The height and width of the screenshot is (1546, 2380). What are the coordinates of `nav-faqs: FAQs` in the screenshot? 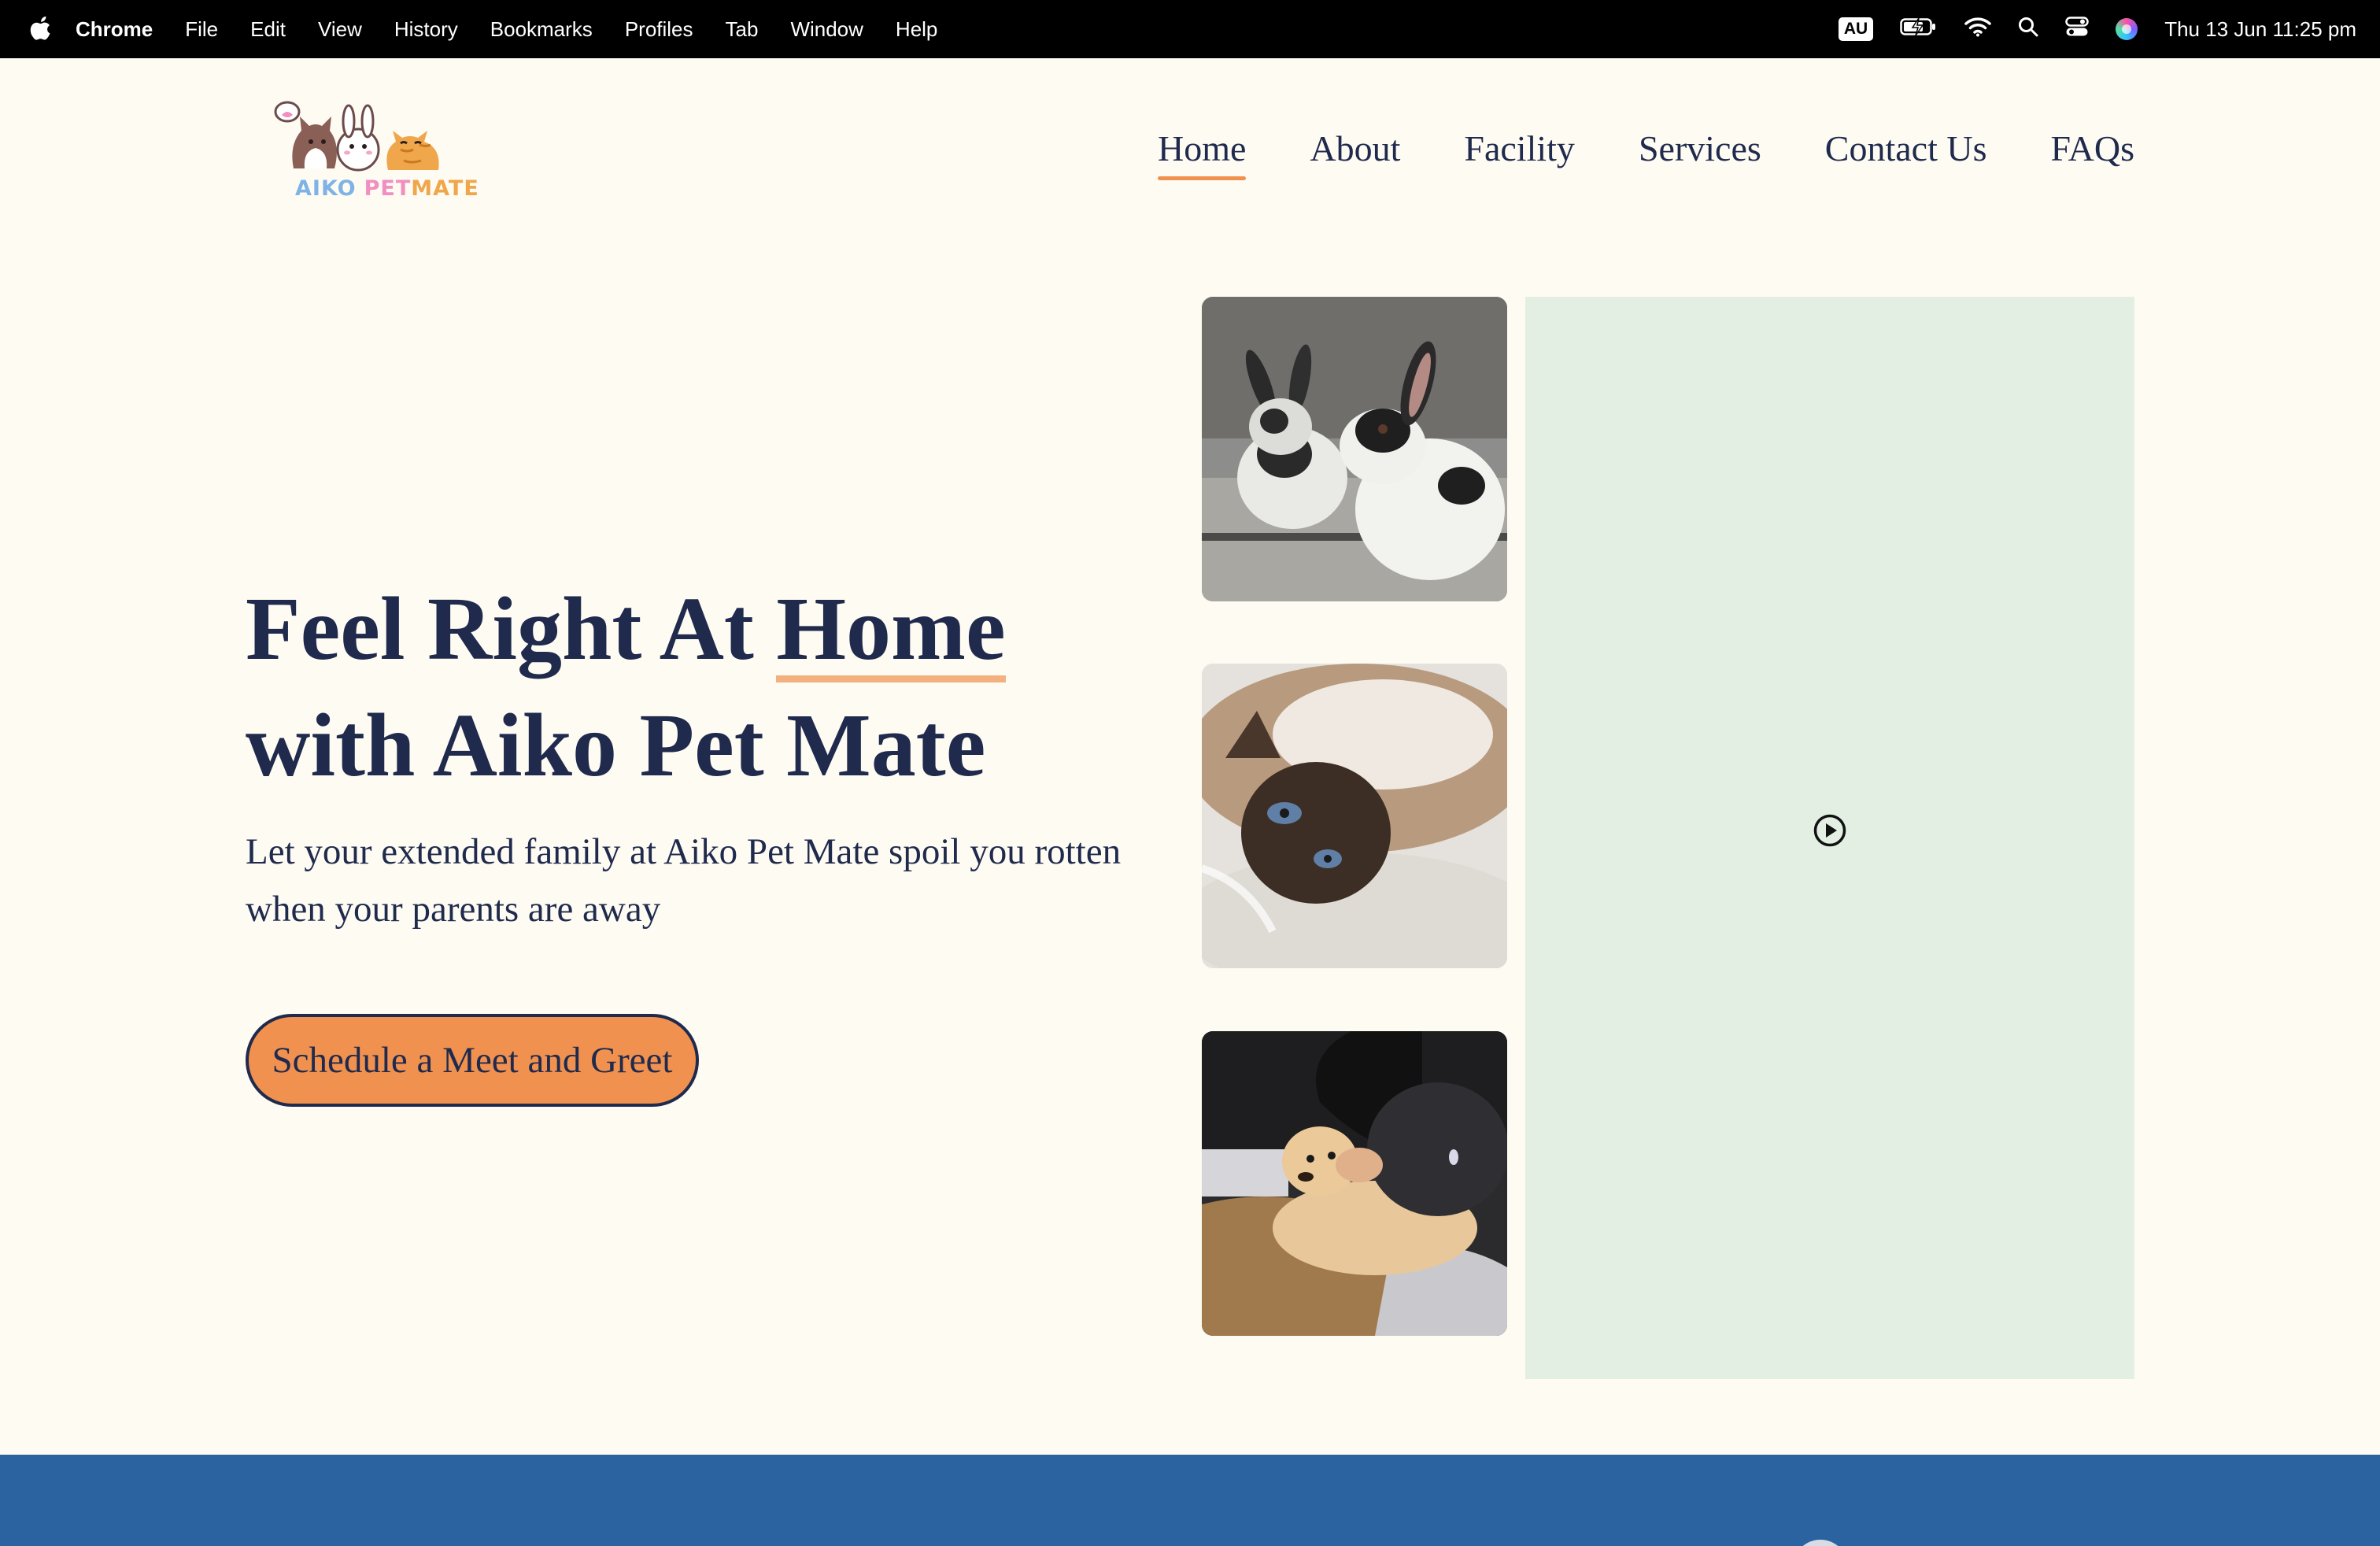 It's located at (2092, 153).